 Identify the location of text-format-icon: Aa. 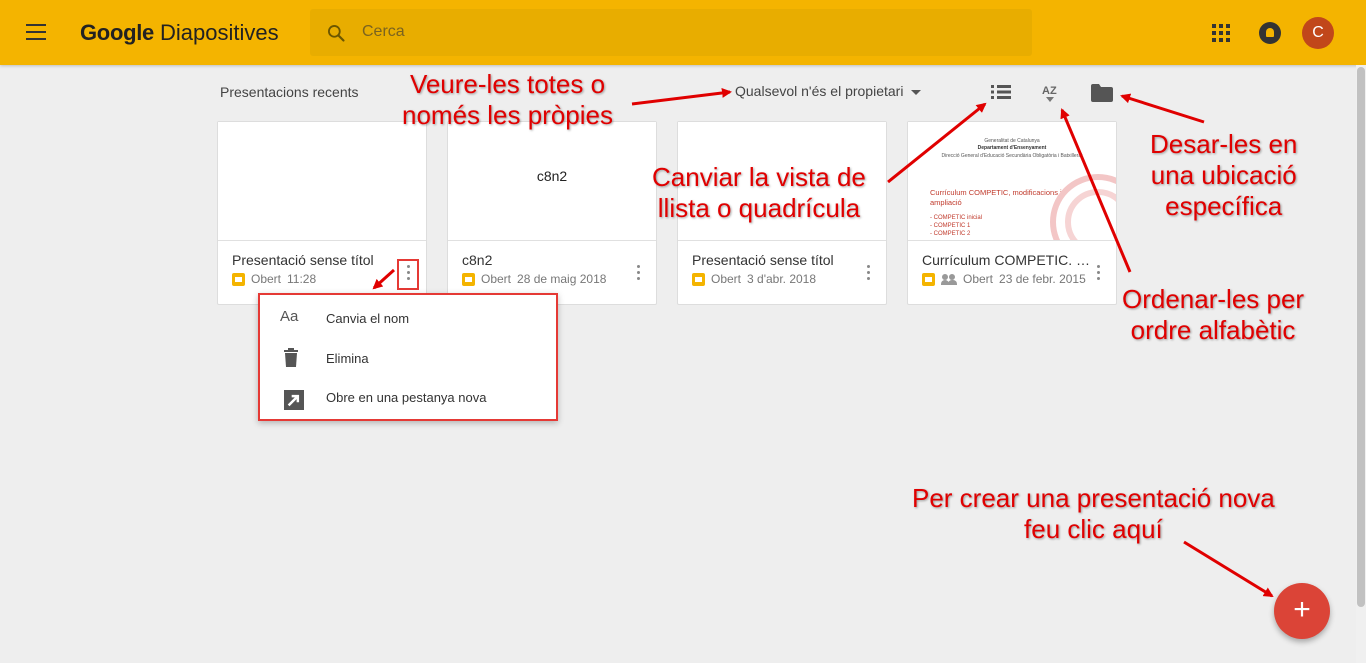
(289, 316).